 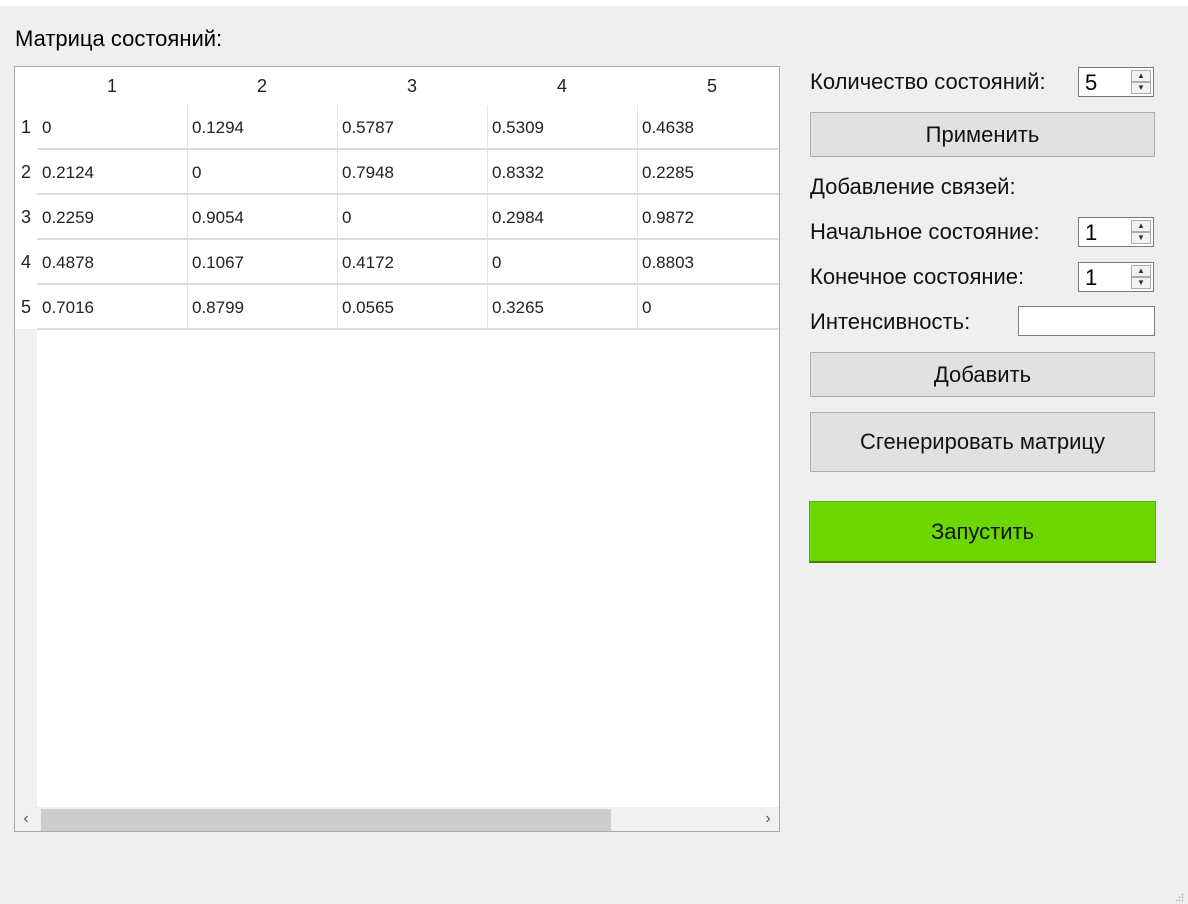 What do you see at coordinates (928, 81) in the screenshot?
I see `states-count-label: Количество состояний:` at bounding box center [928, 81].